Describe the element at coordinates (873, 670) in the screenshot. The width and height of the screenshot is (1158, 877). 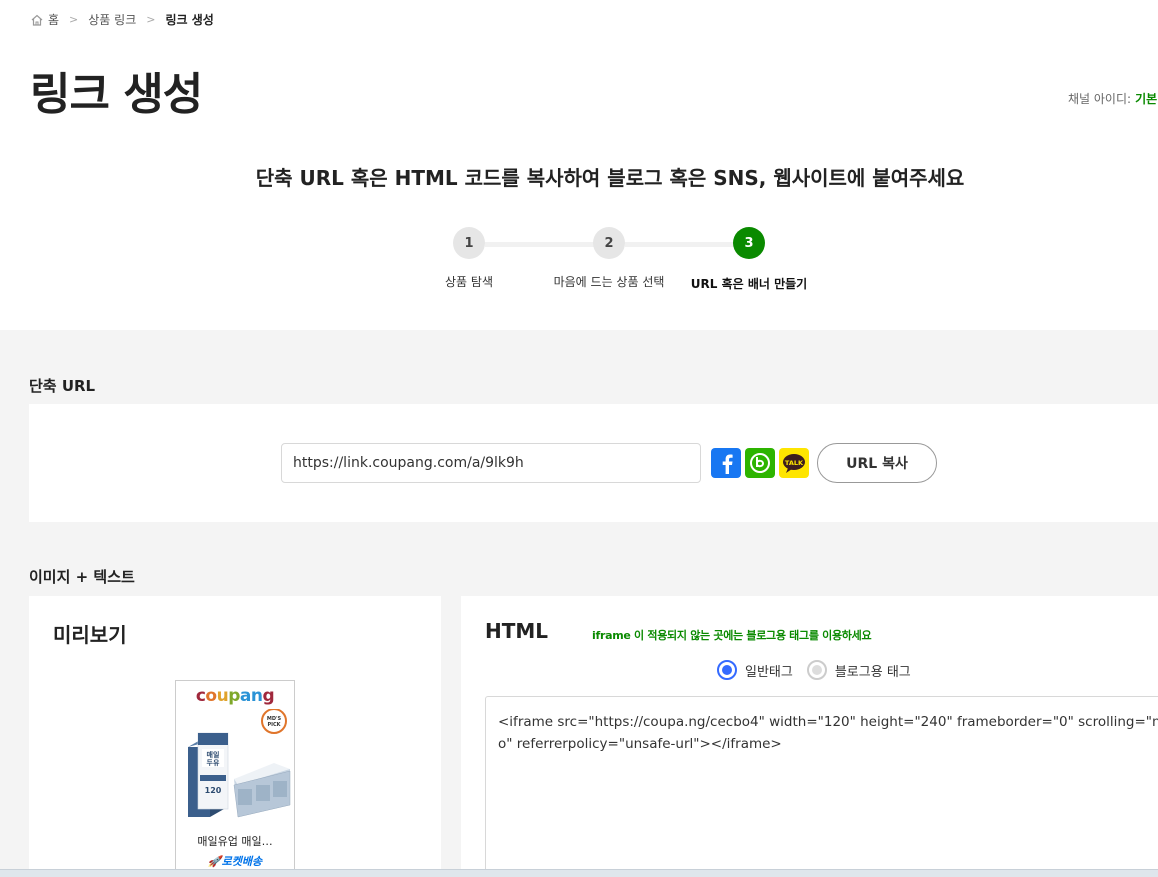
I see `radio-blog-tag-label: 블로그용 태그` at that location.